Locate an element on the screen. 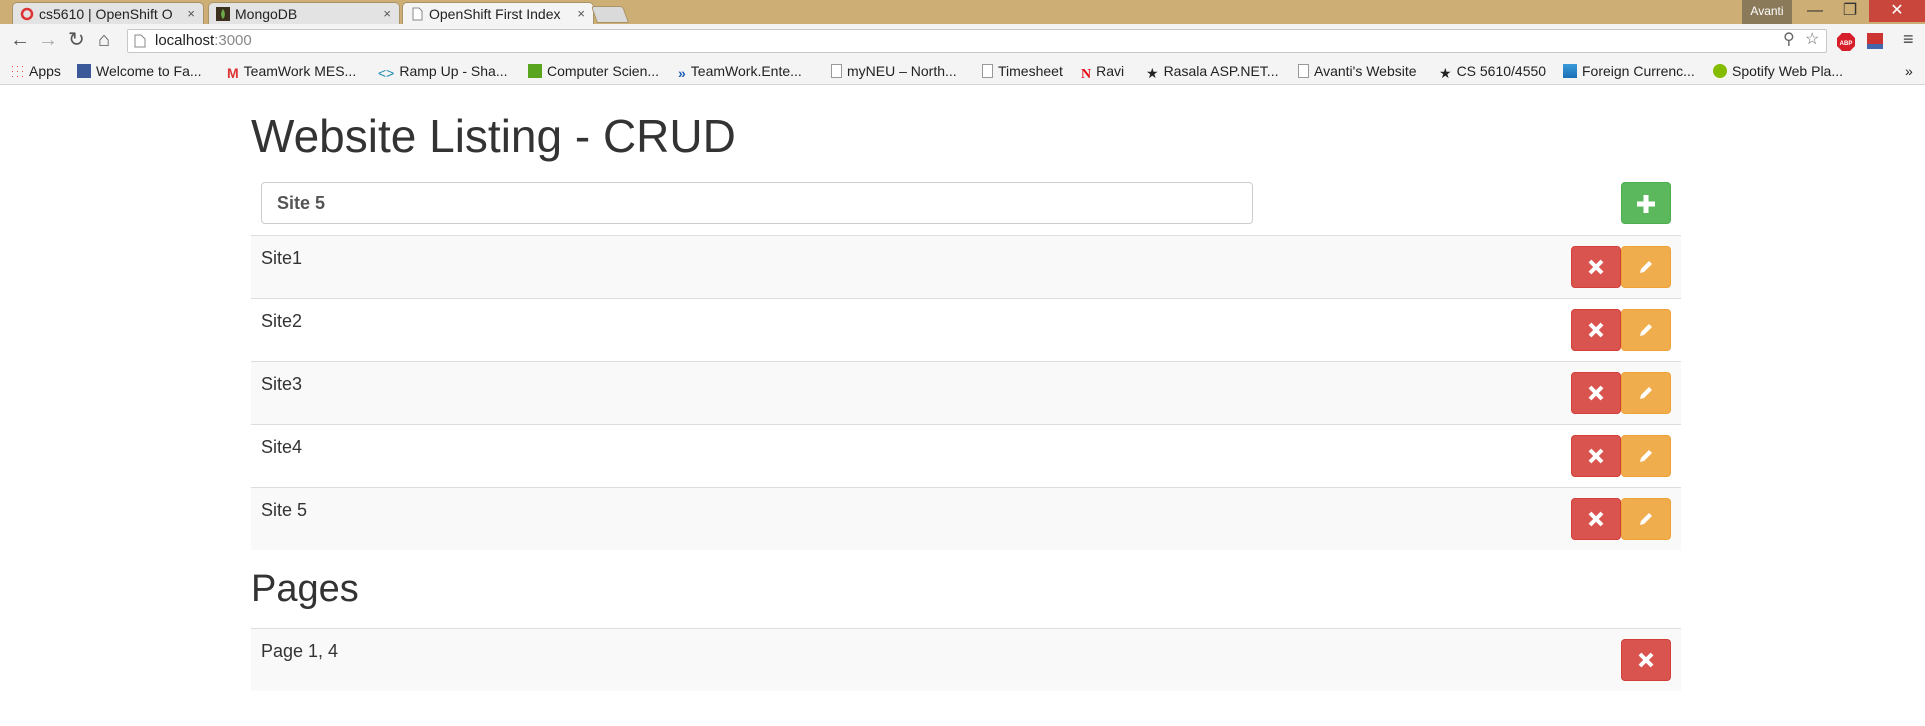 This screenshot has height=726, width=1925. new-site-row is located at coordinates (966, 209).